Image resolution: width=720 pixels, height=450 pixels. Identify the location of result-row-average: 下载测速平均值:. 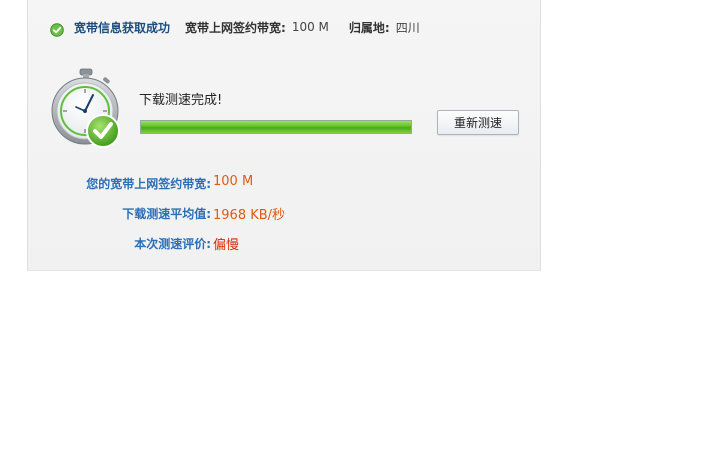
(166, 213).